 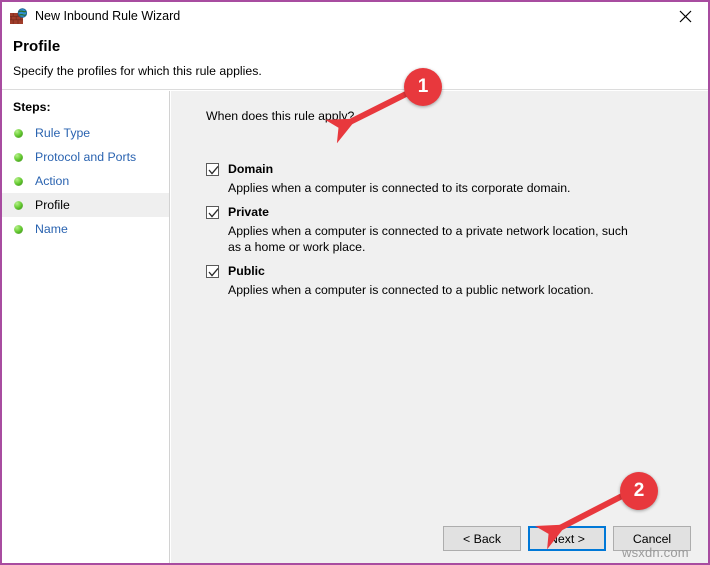 I want to click on back-button: < Back, so click(x=482, y=538).